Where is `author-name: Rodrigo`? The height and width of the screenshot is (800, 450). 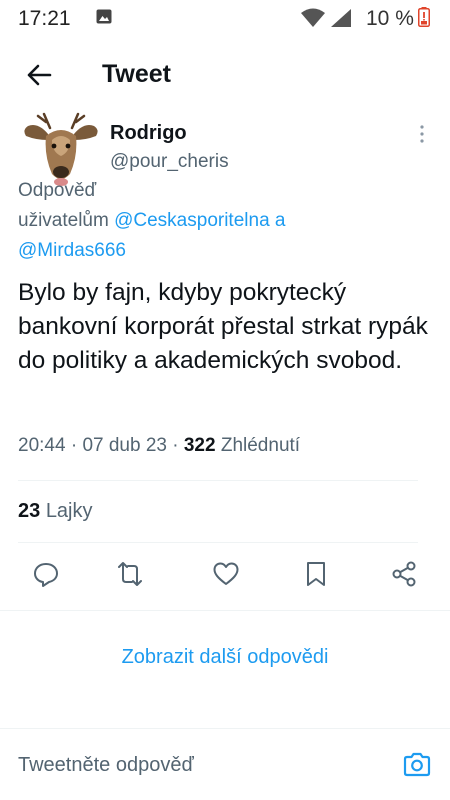
author-name: Rodrigo is located at coordinates (148, 133).